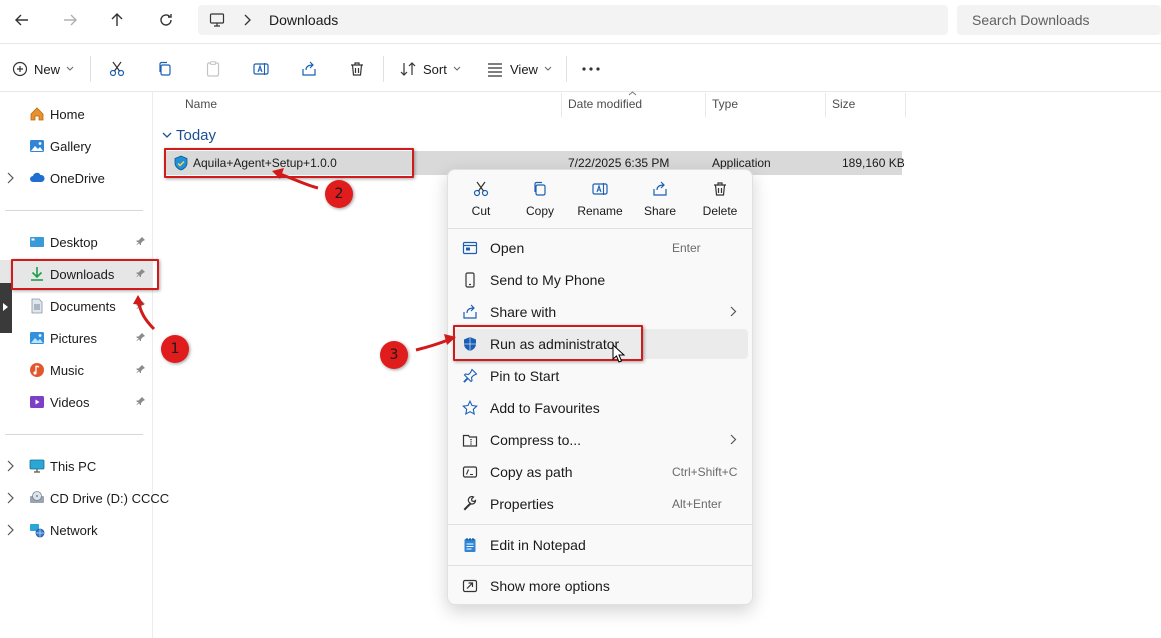 The height and width of the screenshot is (638, 1161). What do you see at coordinates (430, 69) in the screenshot?
I see `sort-button: Sort` at bounding box center [430, 69].